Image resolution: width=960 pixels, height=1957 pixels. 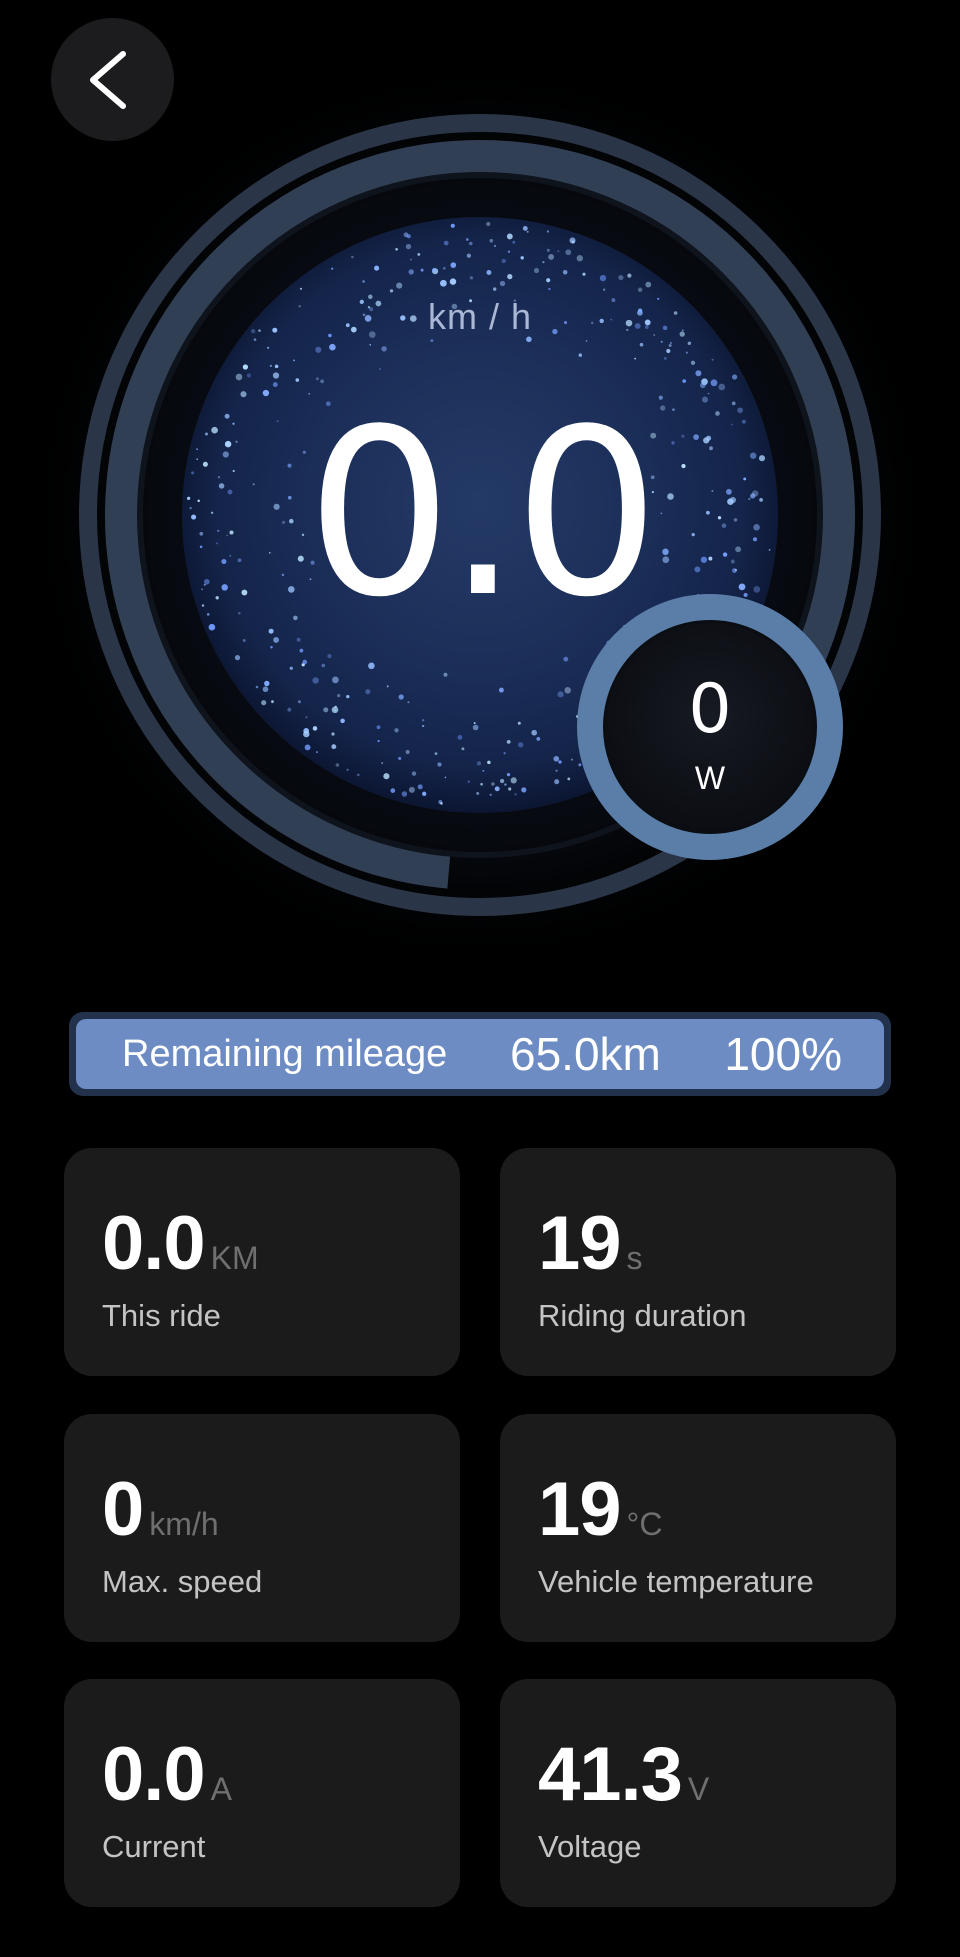 What do you see at coordinates (262, 1262) in the screenshot?
I see `stat-card-this-ride: 0.0 KM This ride` at bounding box center [262, 1262].